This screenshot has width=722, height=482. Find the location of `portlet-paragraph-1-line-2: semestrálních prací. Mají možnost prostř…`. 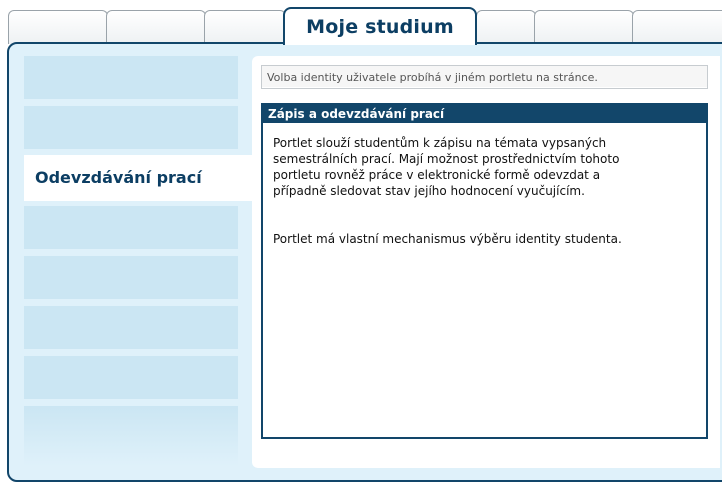

portlet-paragraph-1-line-2: semestrálních prací. Mají možnost prostř… is located at coordinates (446, 159).